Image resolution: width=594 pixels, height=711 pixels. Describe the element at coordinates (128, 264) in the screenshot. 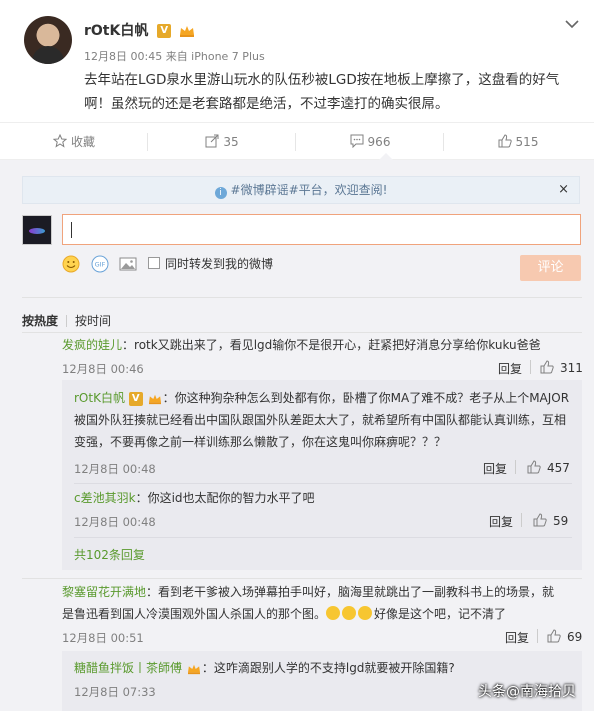

I see `image-icon` at that location.